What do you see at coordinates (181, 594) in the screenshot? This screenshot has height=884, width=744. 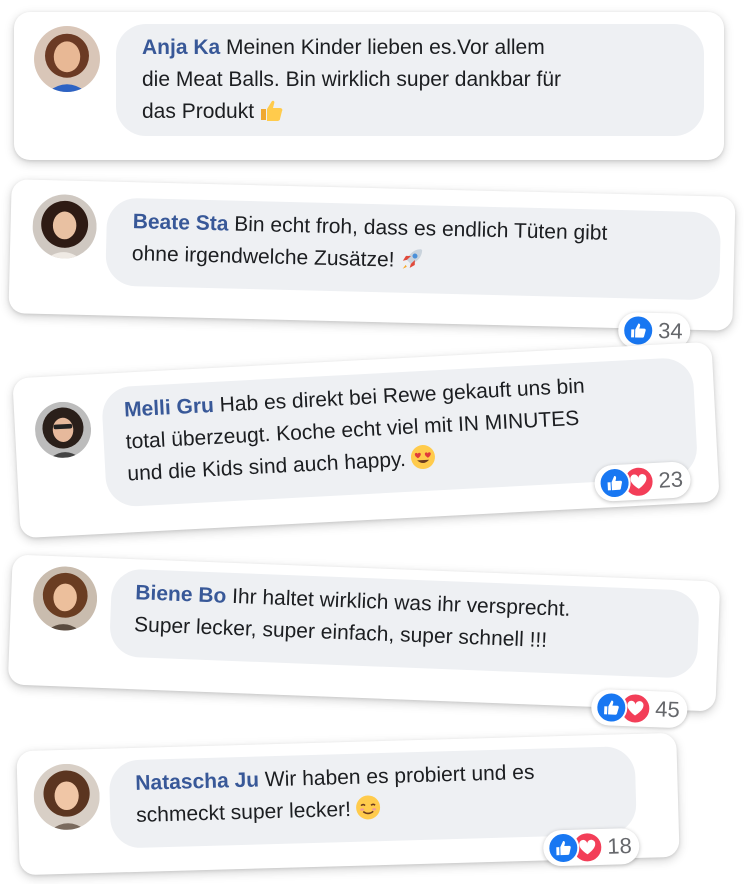 I see `commenter-name: Biene Bo` at bounding box center [181, 594].